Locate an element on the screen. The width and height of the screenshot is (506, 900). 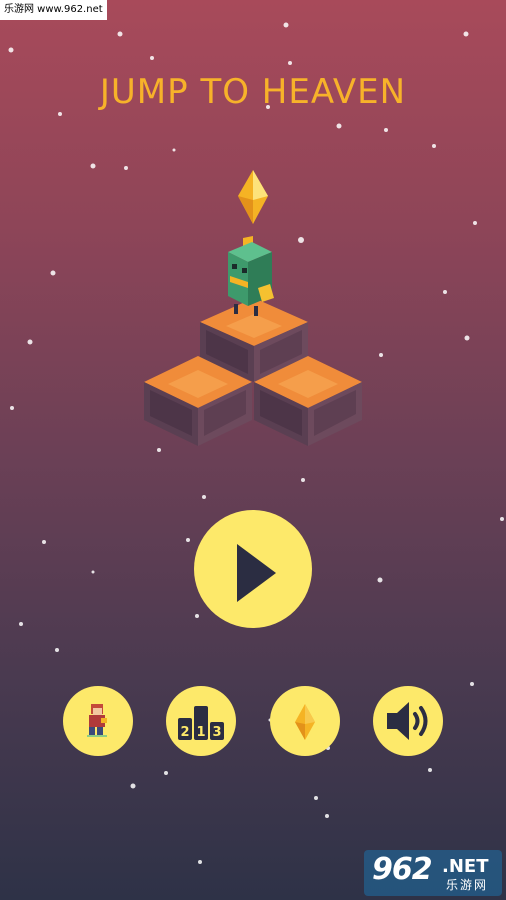
podium-third-label: 3 is located at coordinates (216, 732).